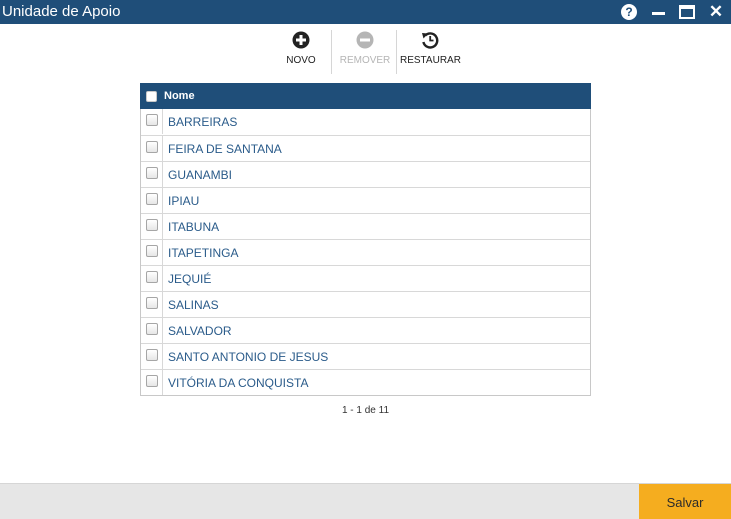  Describe the element at coordinates (61, 11) in the screenshot. I see `window-title: Unidade de Apoio` at that location.